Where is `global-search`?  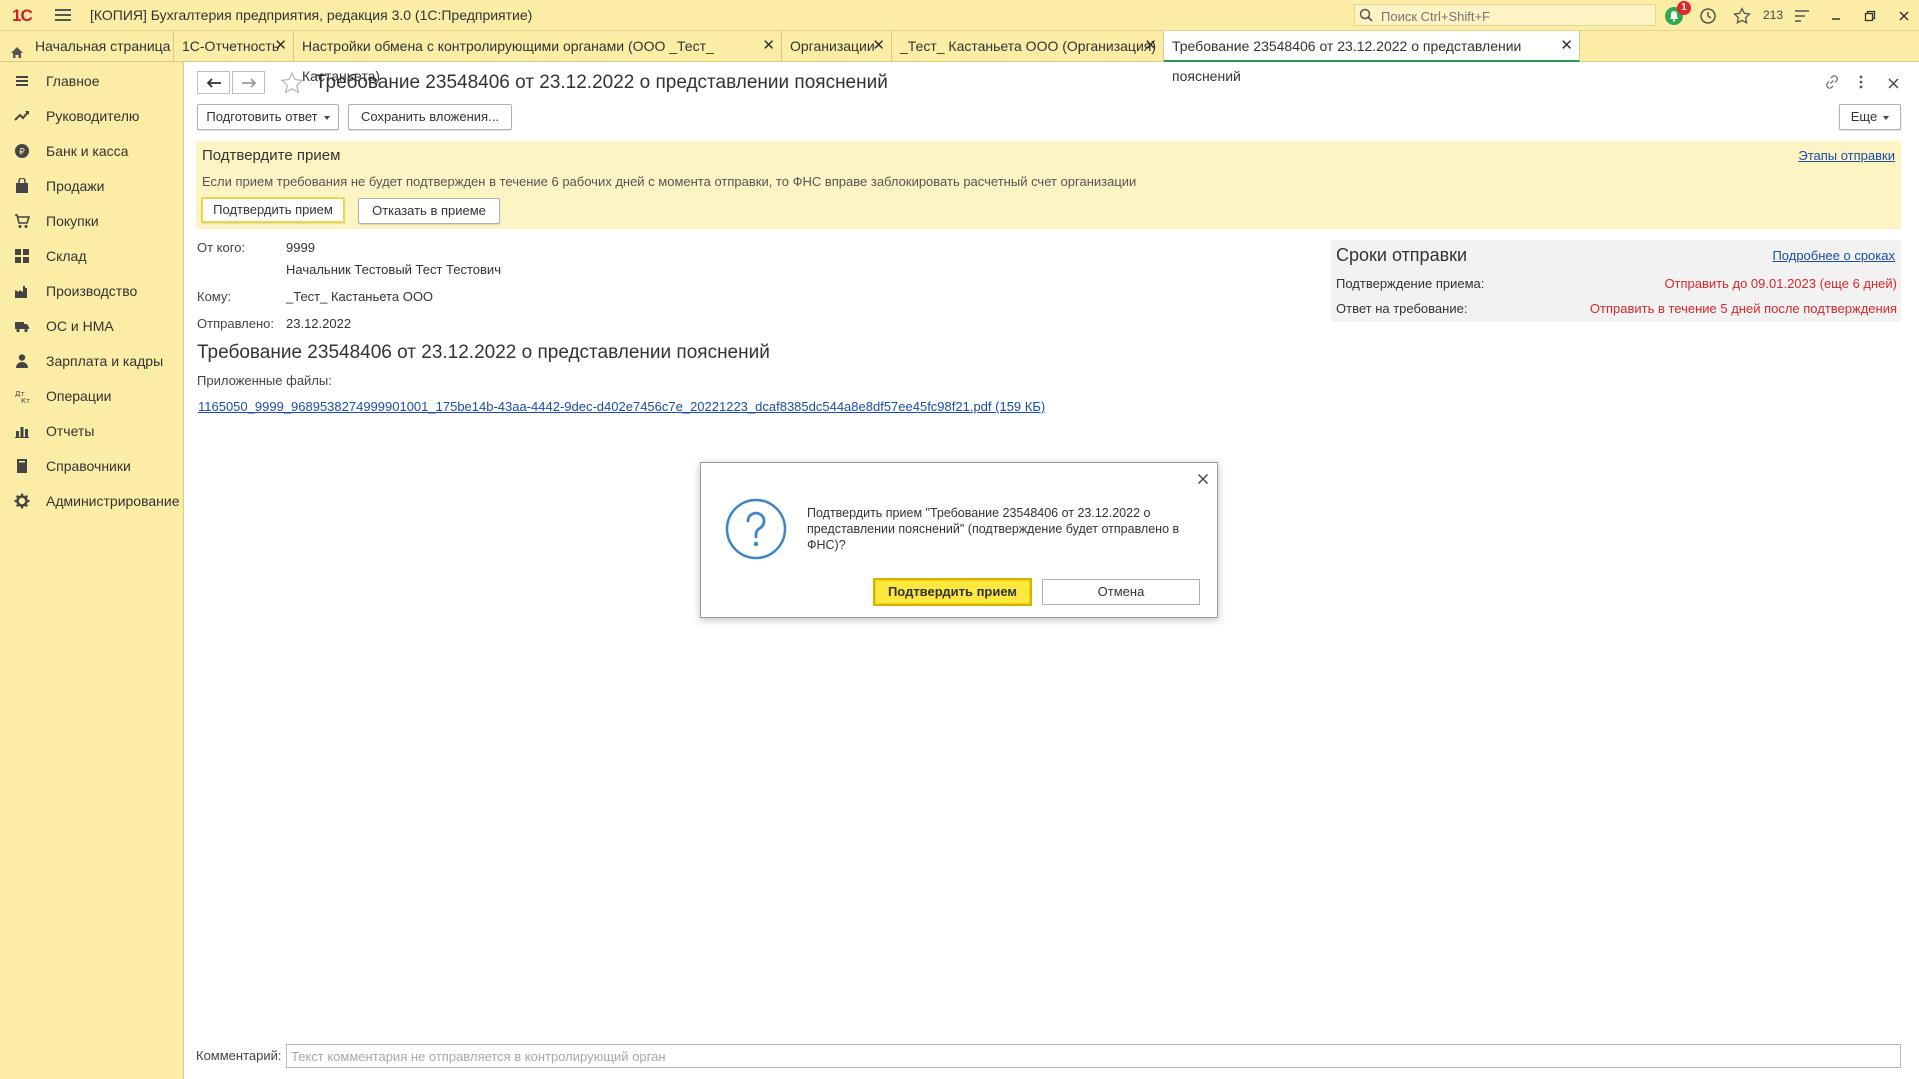
global-search is located at coordinates (1505, 15).